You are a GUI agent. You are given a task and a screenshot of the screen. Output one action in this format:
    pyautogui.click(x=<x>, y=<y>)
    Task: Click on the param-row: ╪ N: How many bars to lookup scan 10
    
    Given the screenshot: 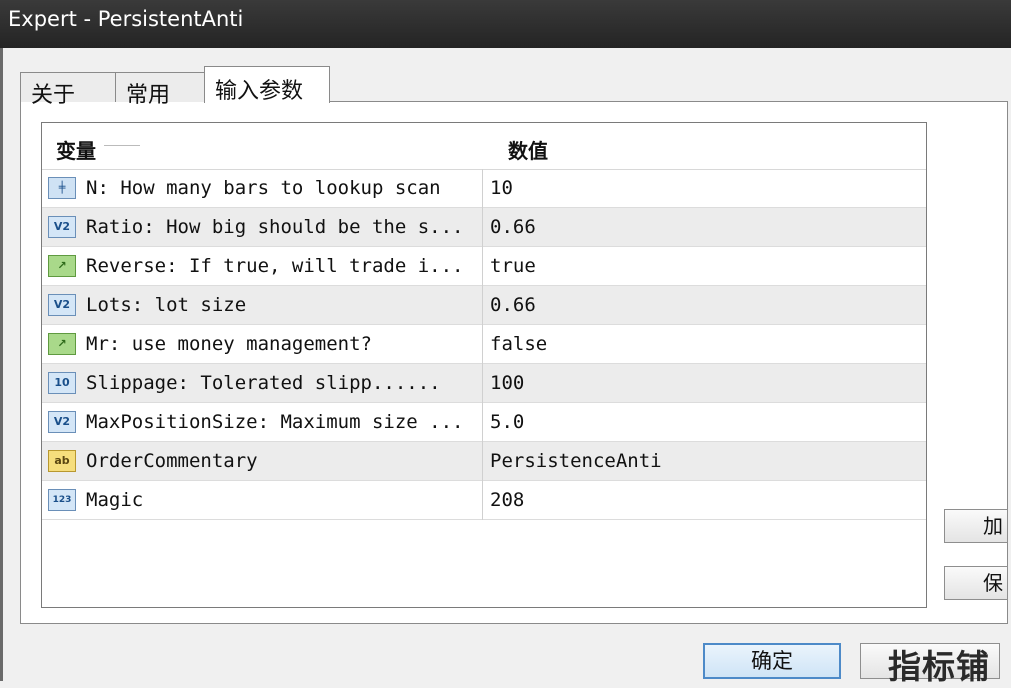 What is the action you would take?
    pyautogui.click(x=484, y=188)
    